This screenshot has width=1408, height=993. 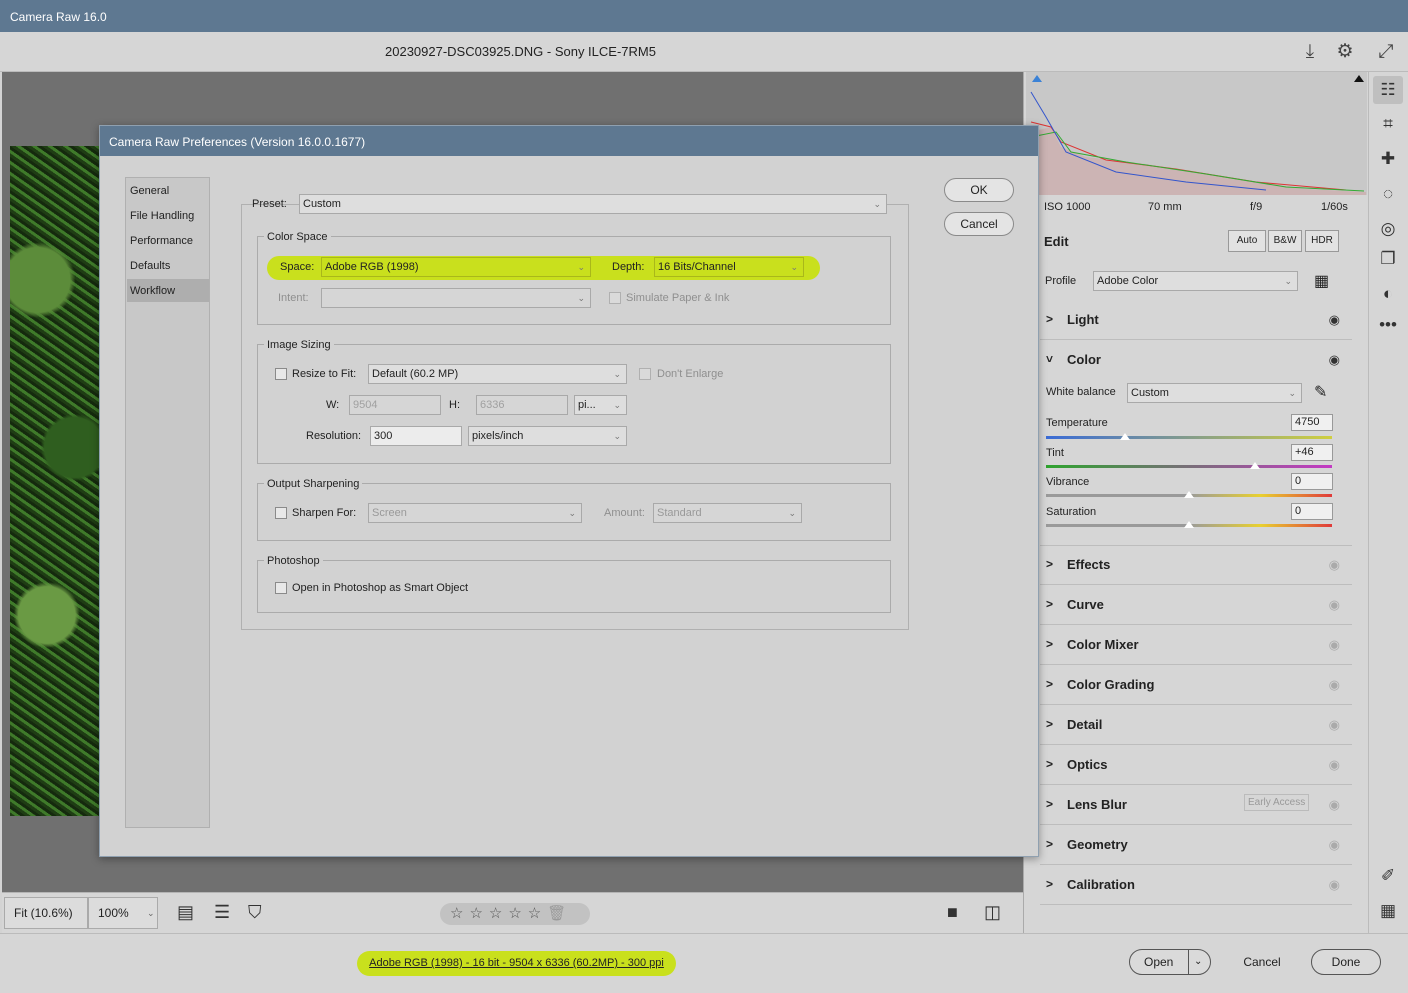 I want to click on tint-slider, so click(x=1189, y=466).